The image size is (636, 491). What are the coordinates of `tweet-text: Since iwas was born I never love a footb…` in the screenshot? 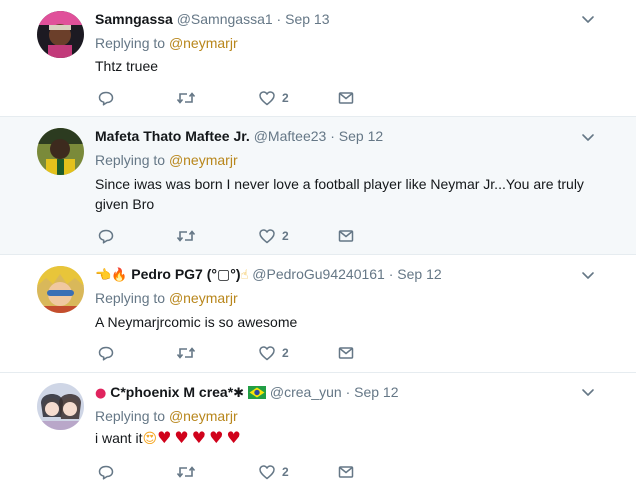 It's located at (339, 194).